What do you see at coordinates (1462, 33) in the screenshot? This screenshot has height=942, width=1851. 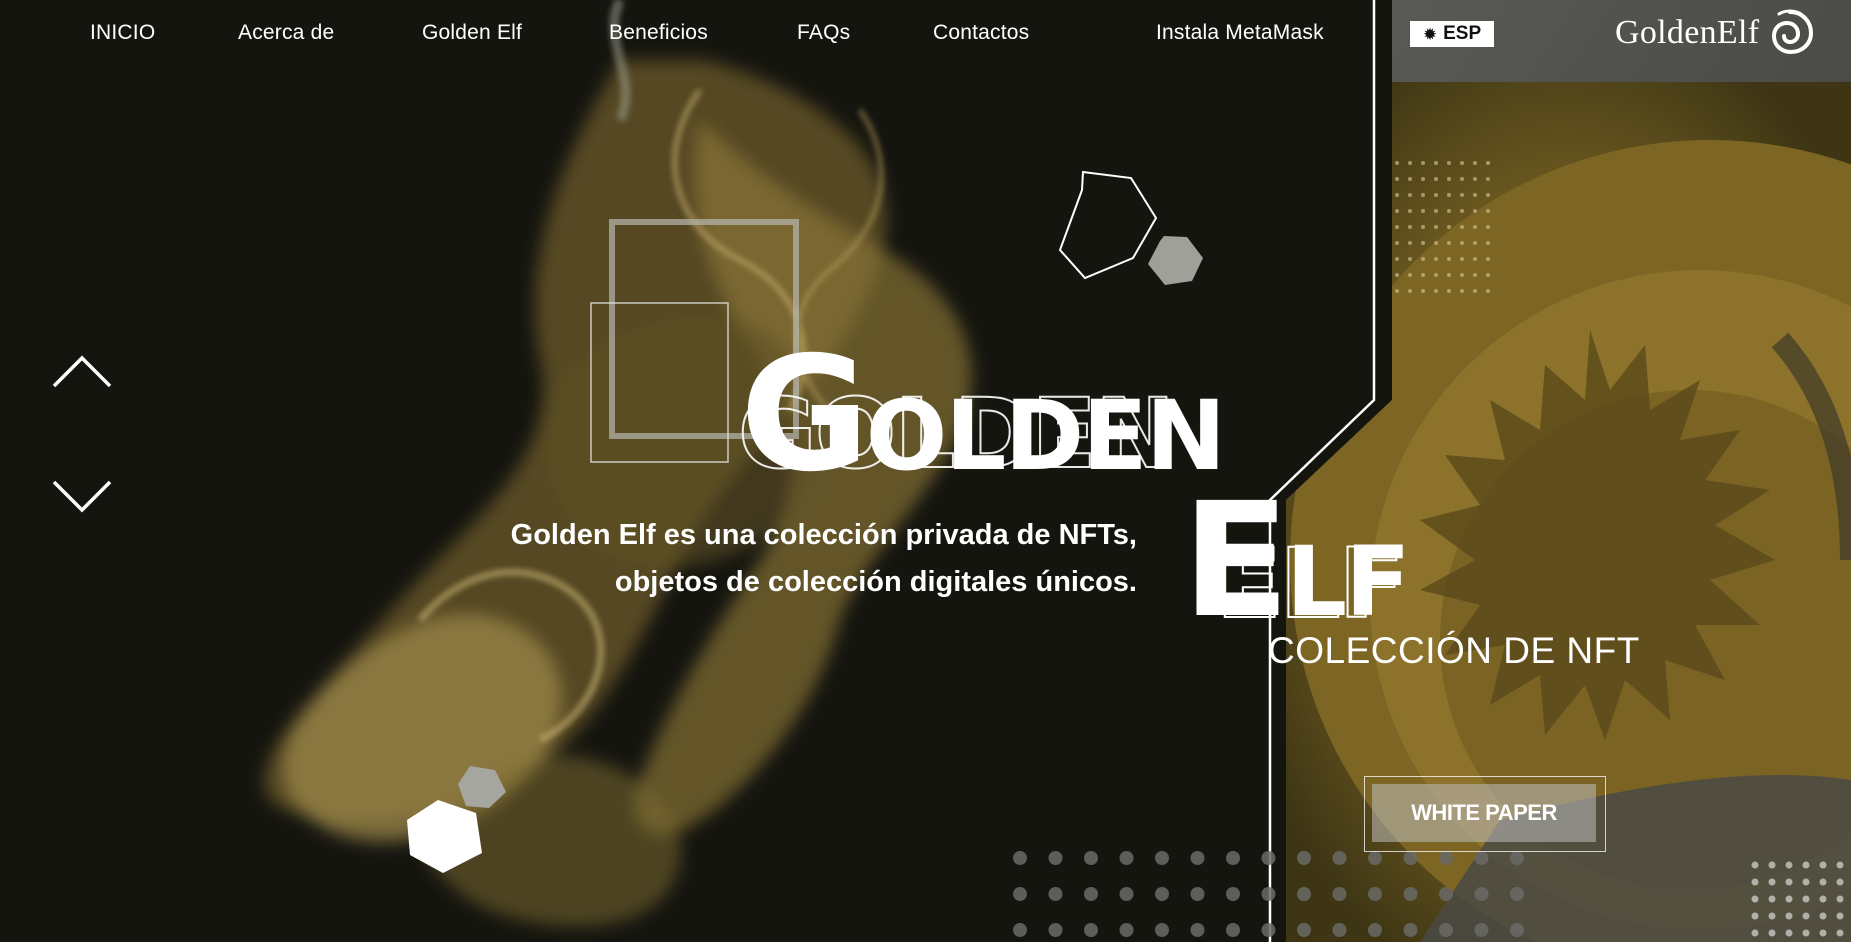 I see `language-label: ESP` at bounding box center [1462, 33].